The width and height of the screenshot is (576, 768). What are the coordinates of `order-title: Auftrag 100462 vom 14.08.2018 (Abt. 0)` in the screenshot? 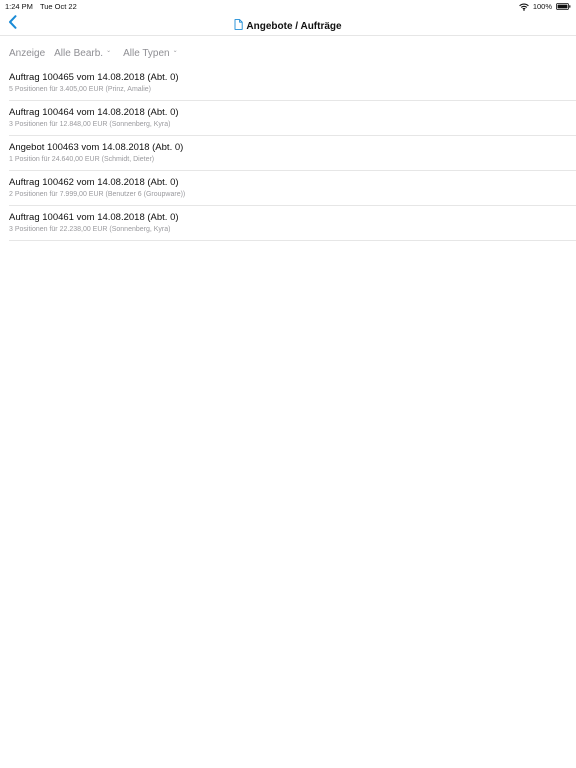 It's located at (94, 182).